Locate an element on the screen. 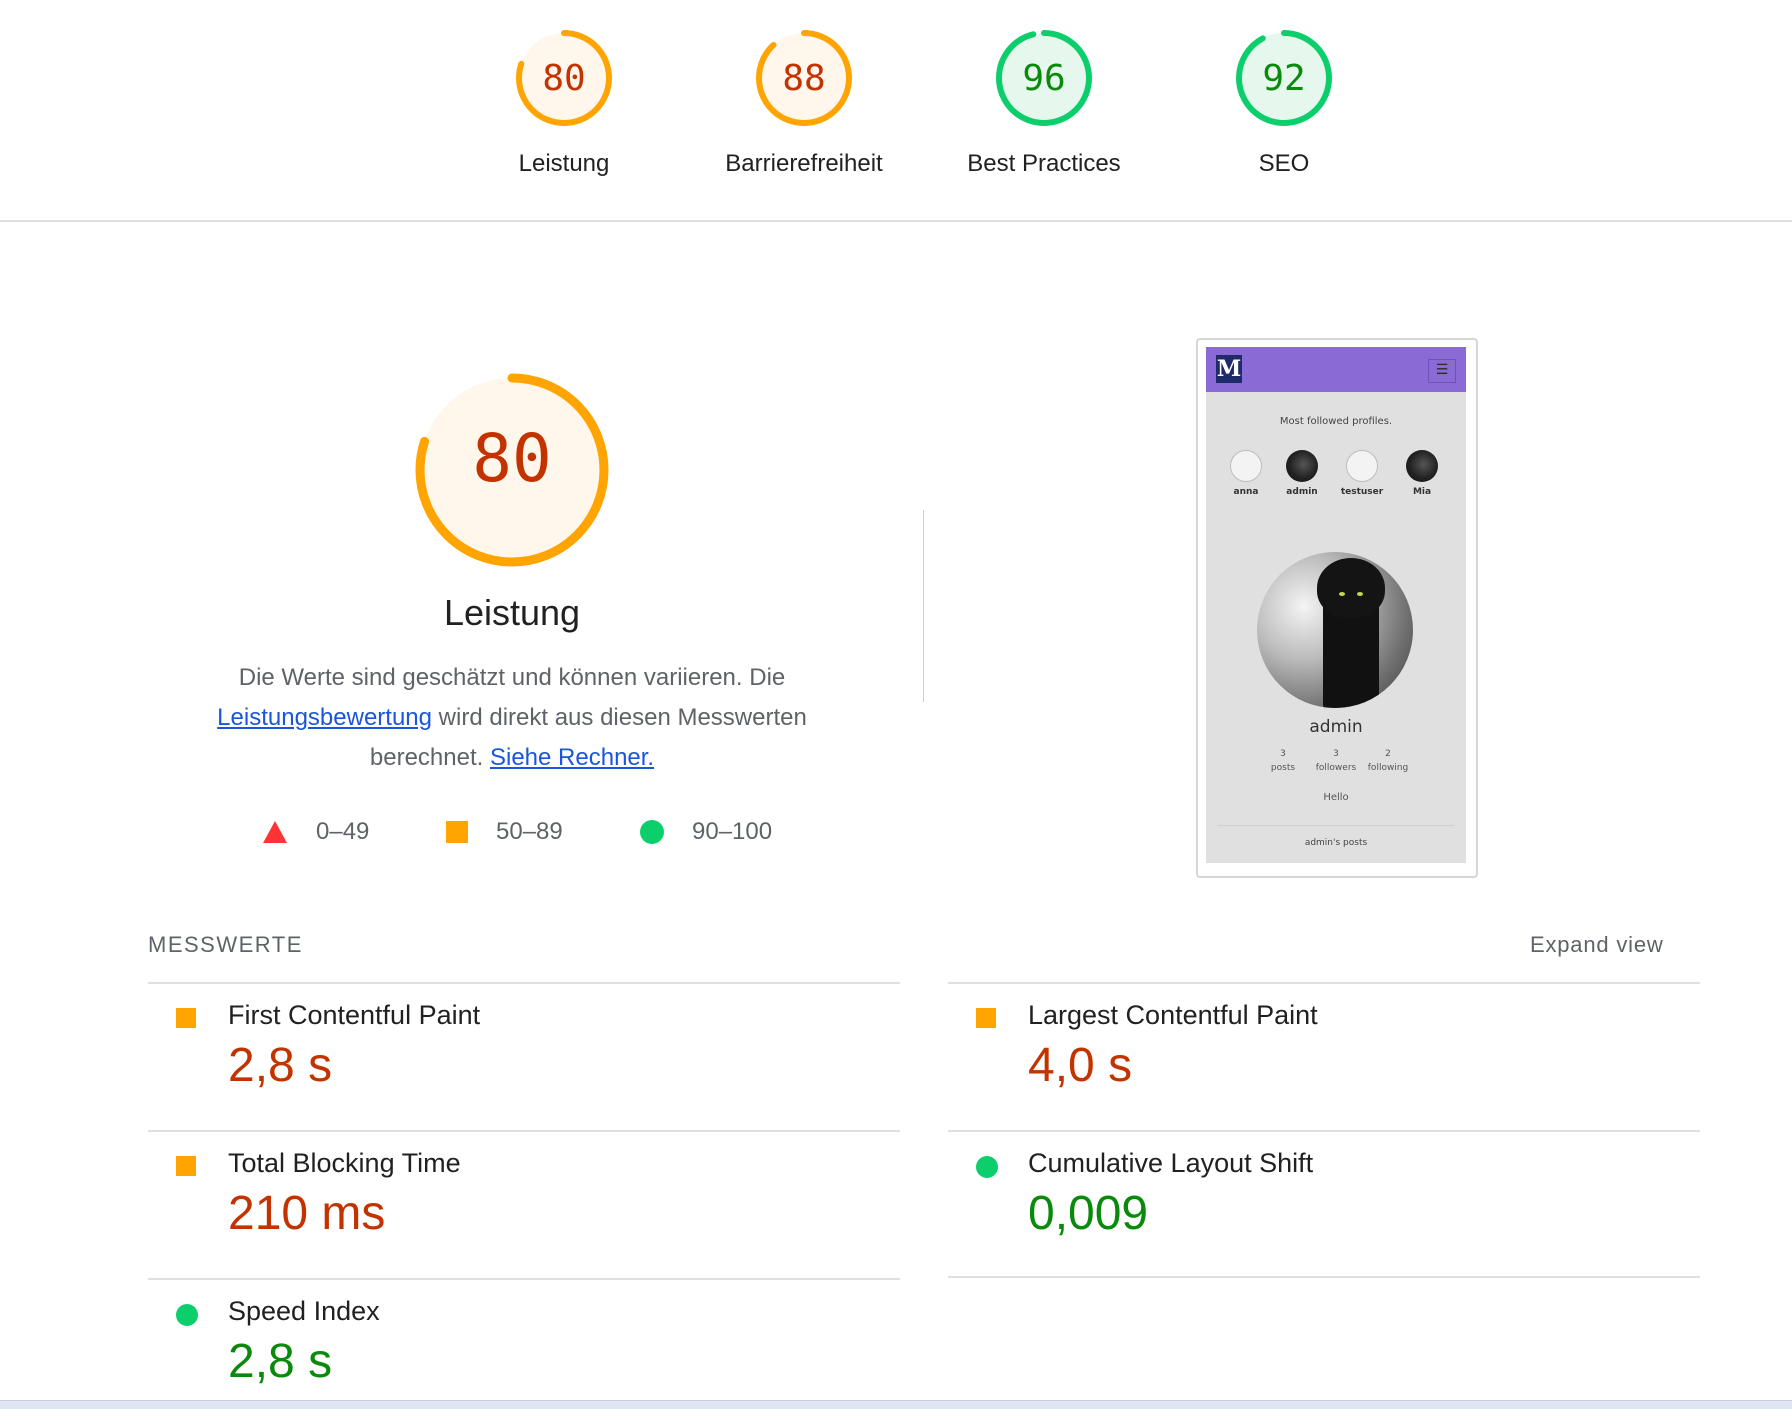  hamburger-icon: ☰ is located at coordinates (1442, 371).